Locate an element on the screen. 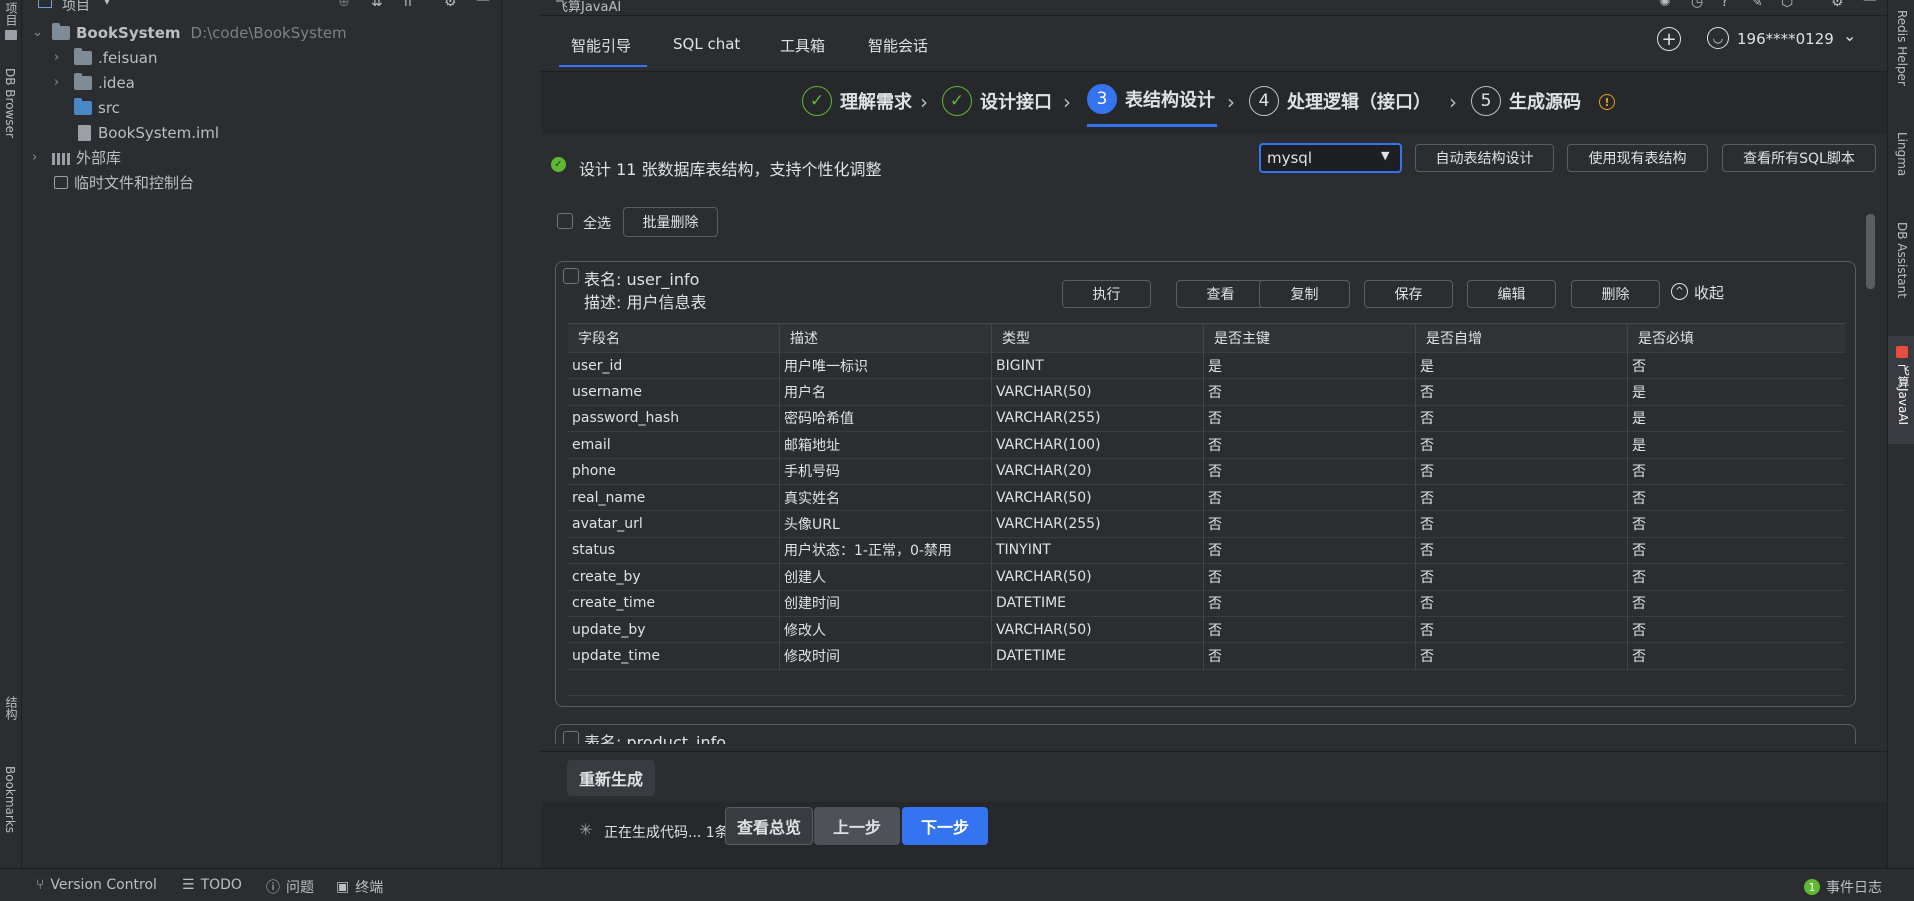  lingma-tool-tab: Lingma is located at coordinates (1902, 154).